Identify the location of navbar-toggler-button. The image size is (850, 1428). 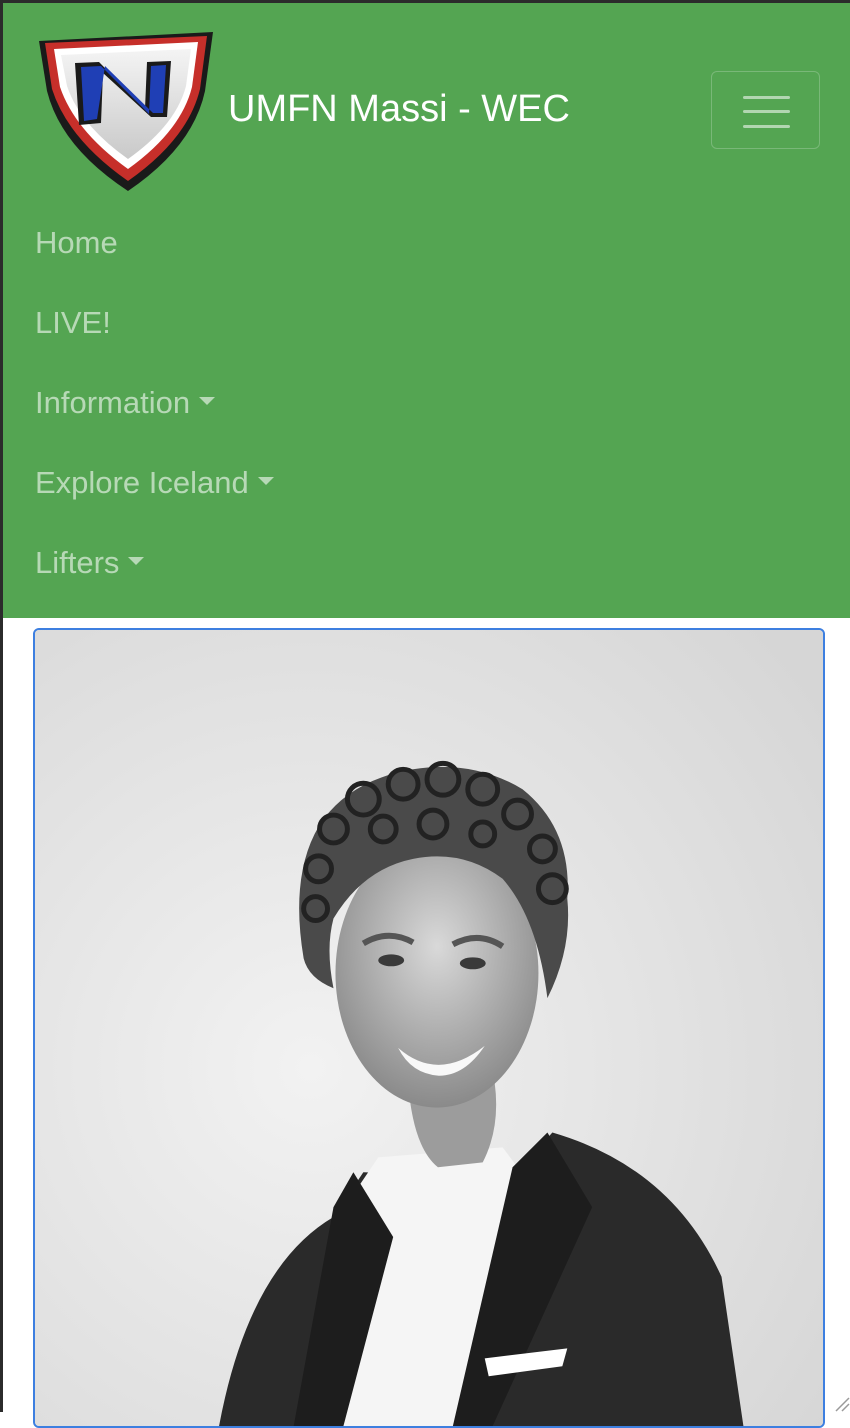
(765, 110).